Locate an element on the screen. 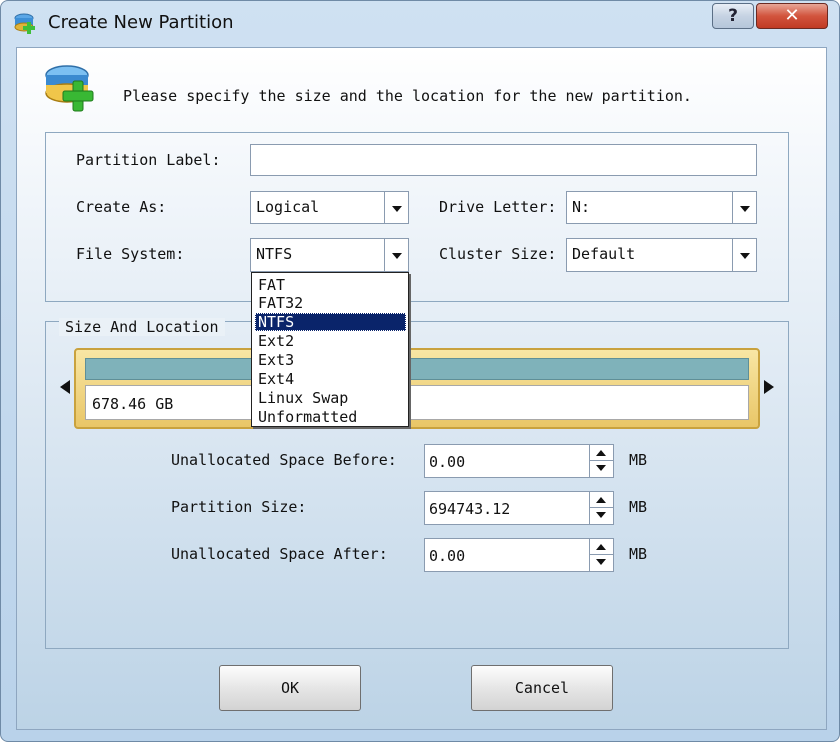  file-system-label: File System: is located at coordinates (130, 254).